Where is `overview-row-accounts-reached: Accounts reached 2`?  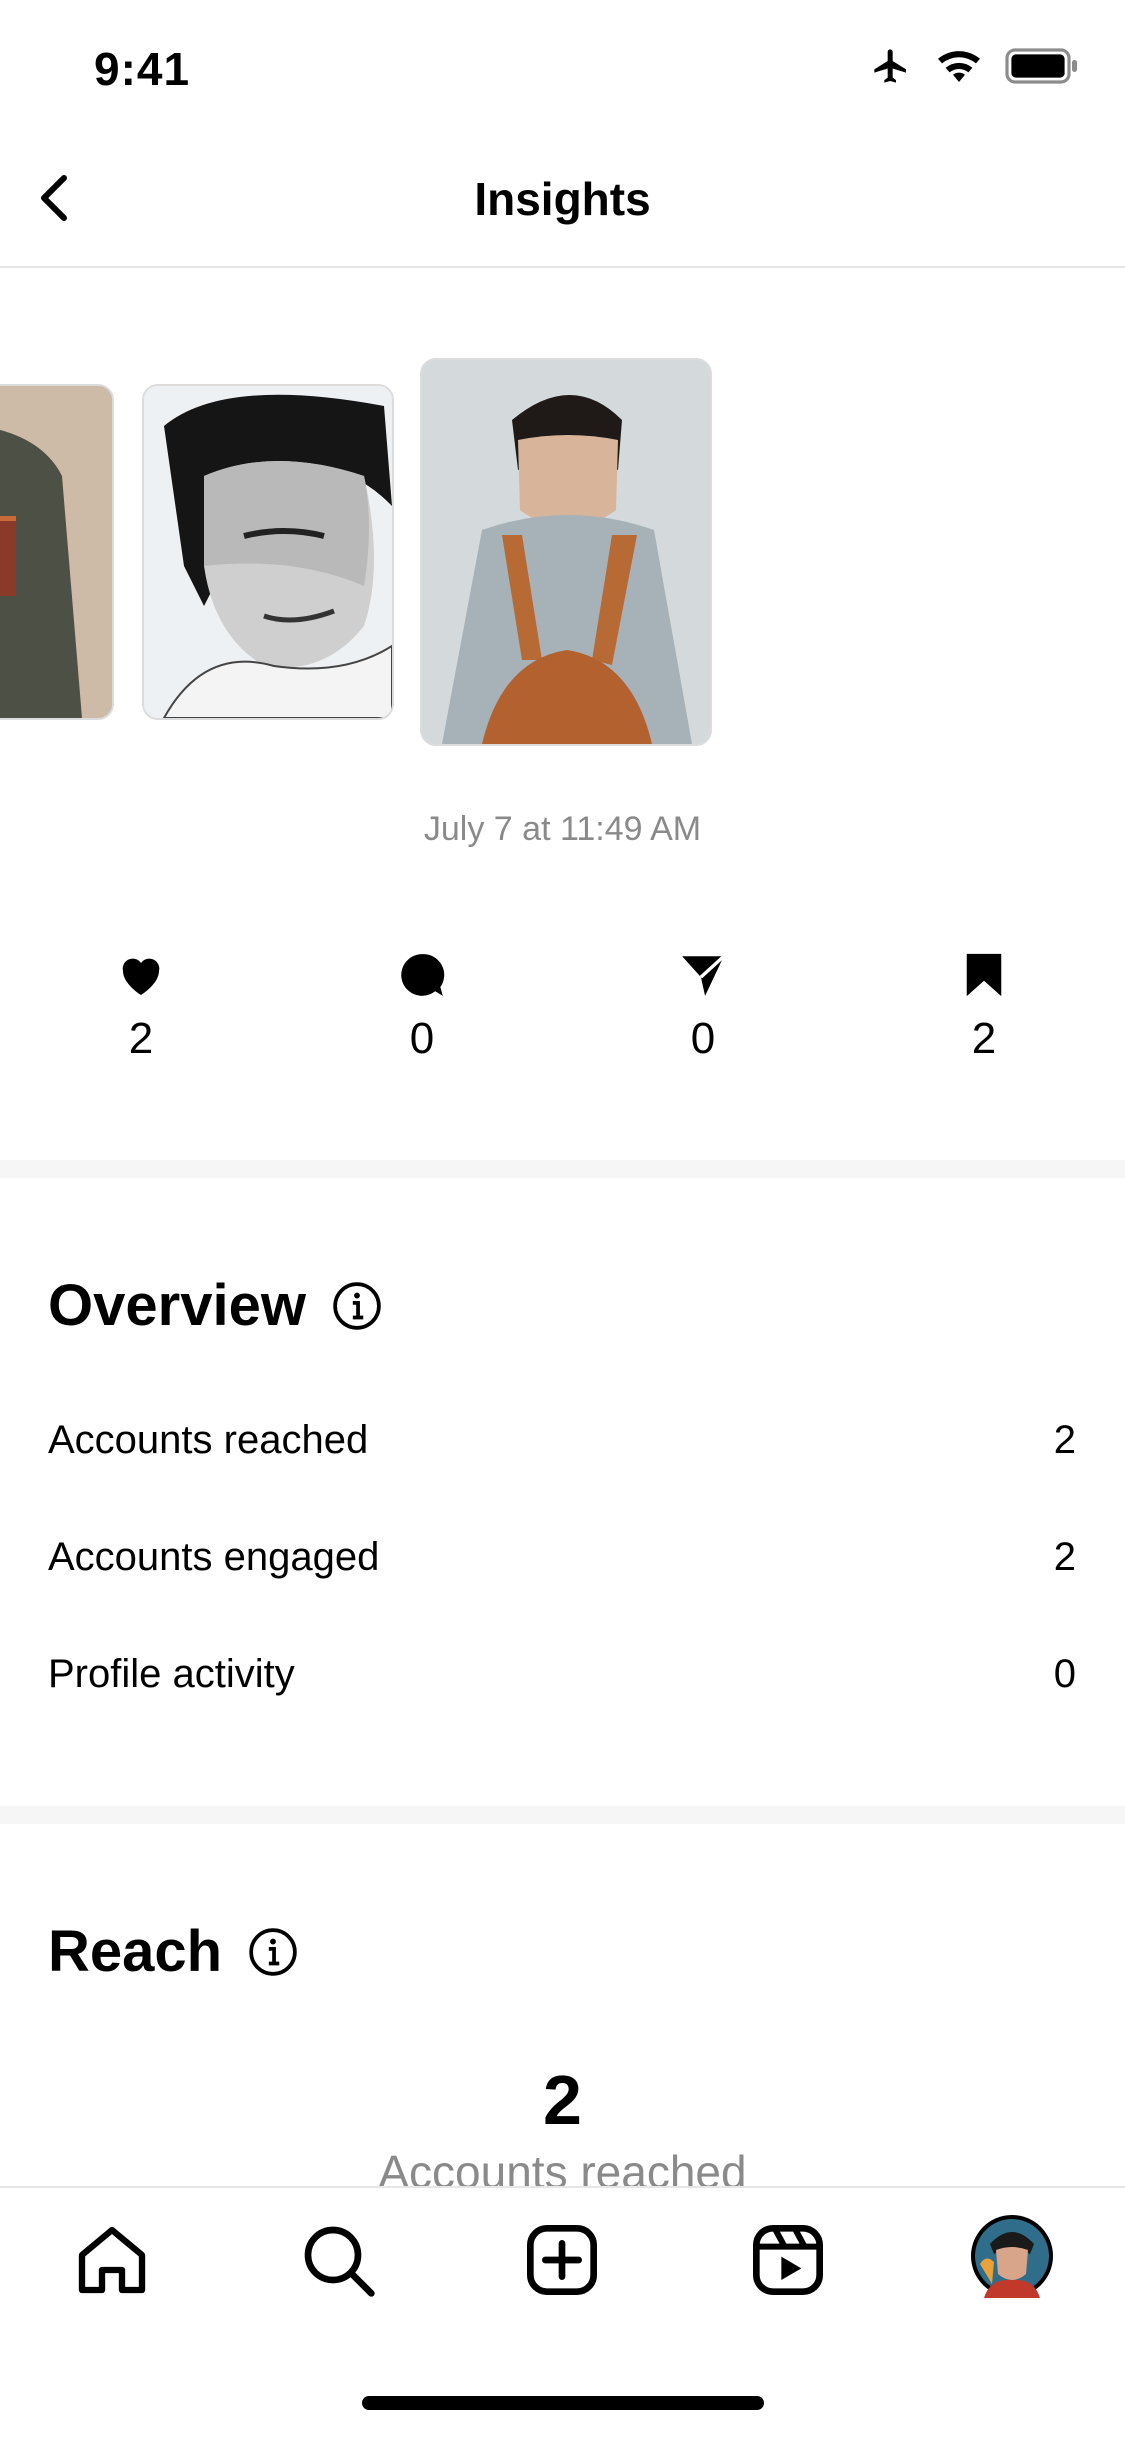
overview-row-accounts-reached: Accounts reached 2 is located at coordinates (562, 1440).